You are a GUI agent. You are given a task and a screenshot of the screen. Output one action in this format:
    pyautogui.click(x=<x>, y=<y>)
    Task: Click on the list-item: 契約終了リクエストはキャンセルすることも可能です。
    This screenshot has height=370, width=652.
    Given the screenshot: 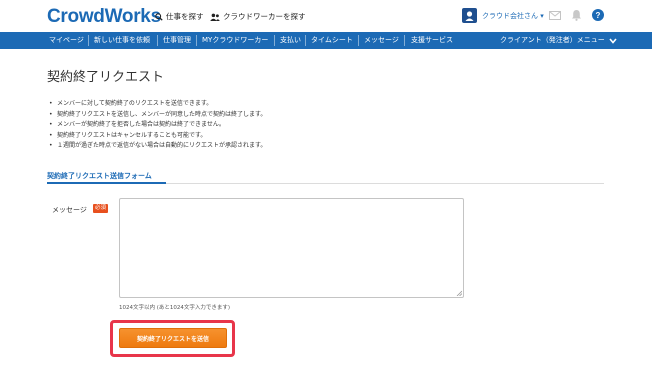 What is the action you would take?
    pyautogui.click(x=157, y=136)
    